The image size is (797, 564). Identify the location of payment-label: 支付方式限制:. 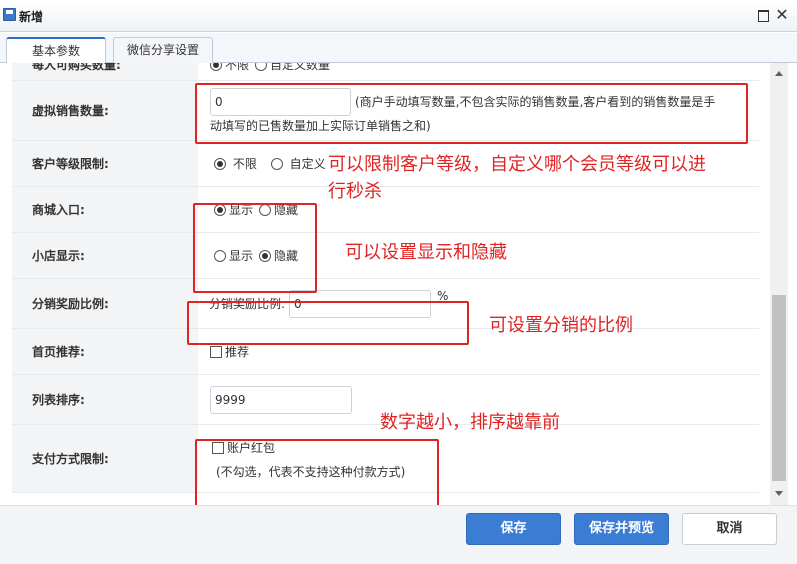
(105, 458).